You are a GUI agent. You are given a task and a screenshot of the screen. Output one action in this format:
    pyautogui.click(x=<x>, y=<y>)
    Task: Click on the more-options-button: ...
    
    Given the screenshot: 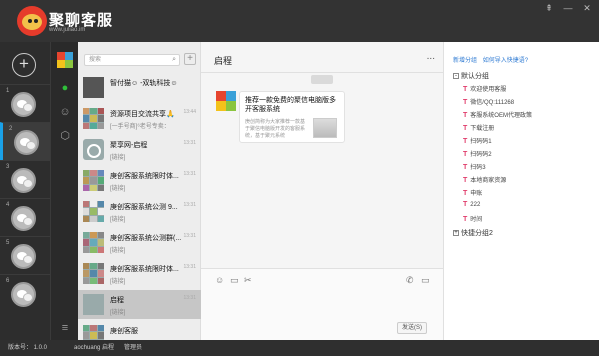 What is the action you would take?
    pyautogui.click(x=431, y=56)
    